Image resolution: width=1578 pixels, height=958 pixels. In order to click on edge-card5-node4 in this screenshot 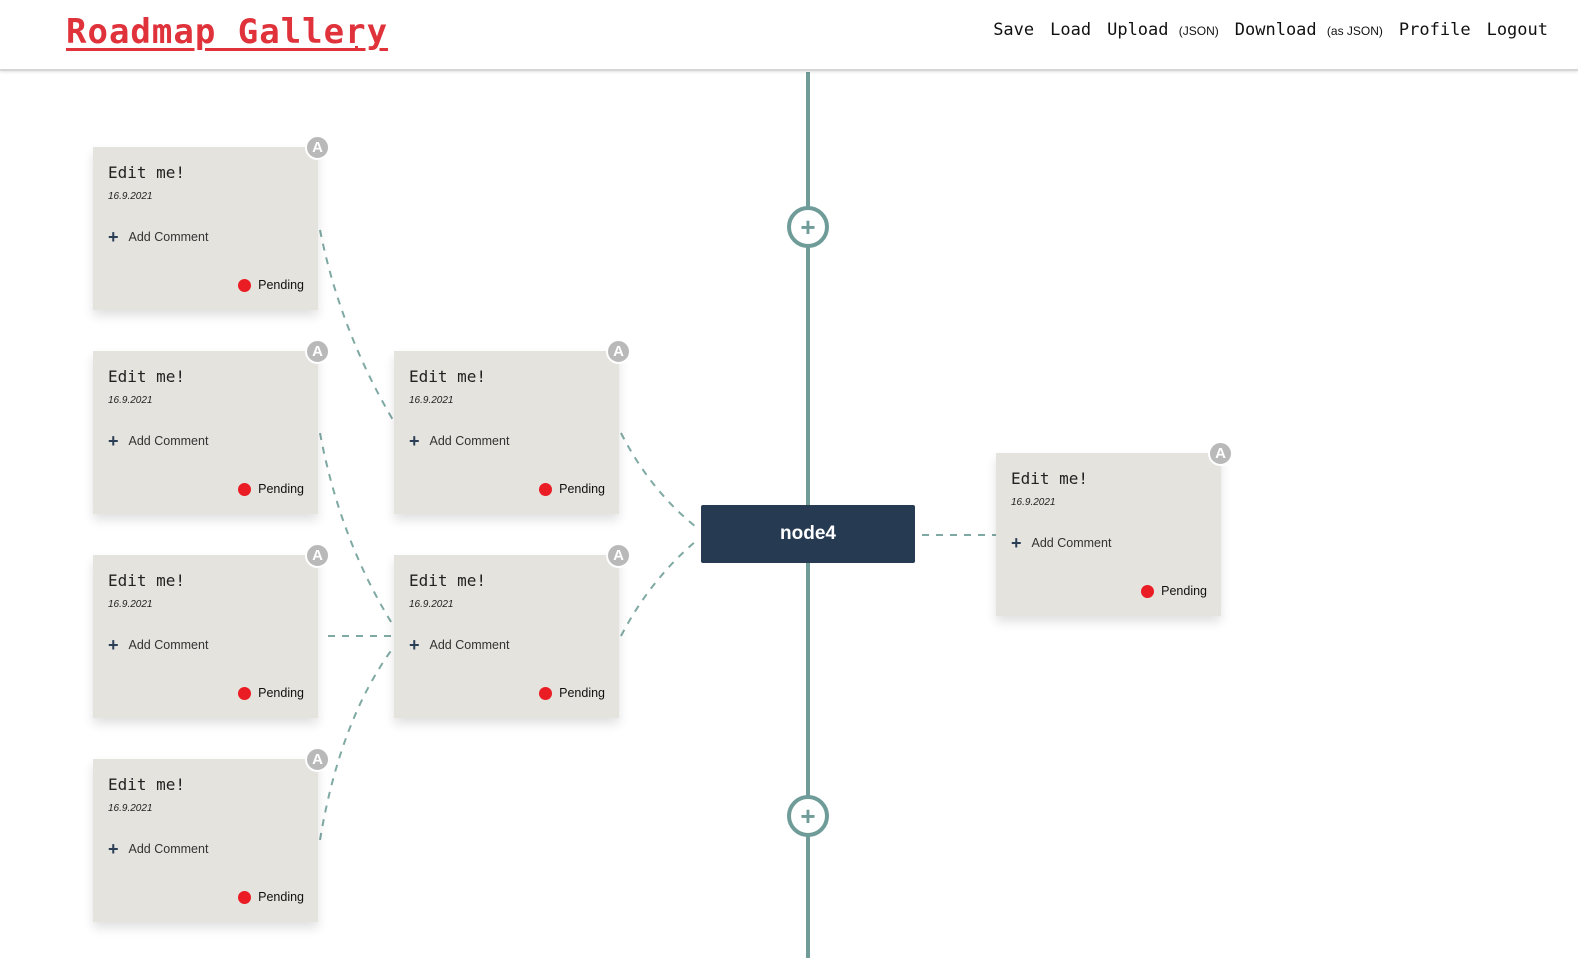, I will do `click(658, 480)`.